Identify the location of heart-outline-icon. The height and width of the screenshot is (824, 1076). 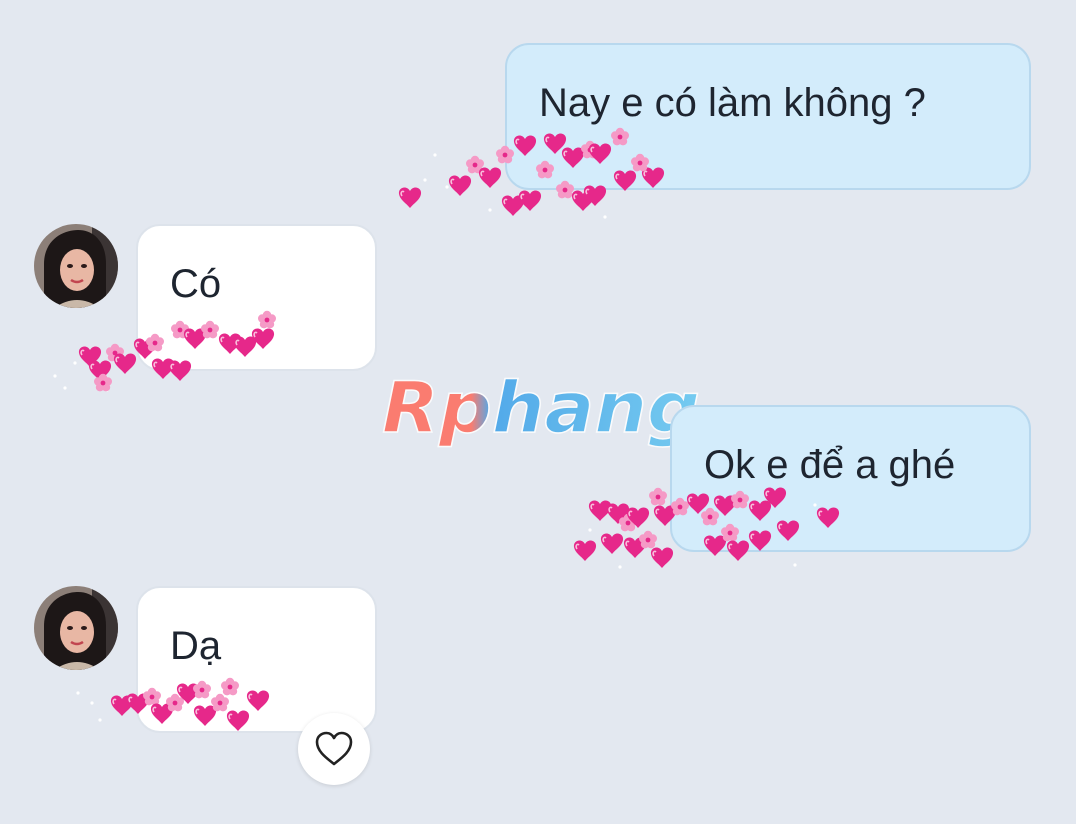
(334, 748).